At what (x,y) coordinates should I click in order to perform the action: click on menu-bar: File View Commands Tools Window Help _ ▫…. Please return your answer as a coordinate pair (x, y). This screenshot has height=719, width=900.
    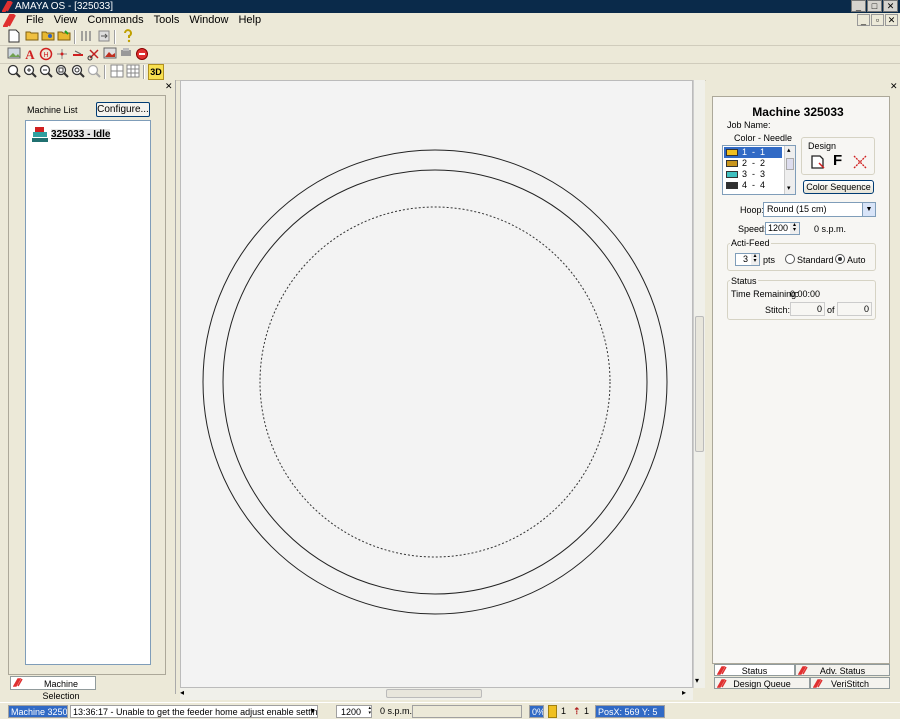
    Looking at the image, I should click on (450, 20).